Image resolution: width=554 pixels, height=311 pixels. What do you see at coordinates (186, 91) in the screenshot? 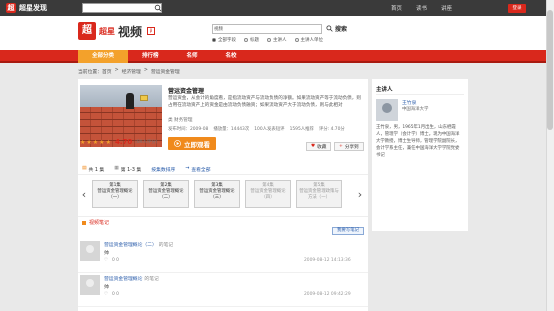
I see `video-title: 营运资金管理` at bounding box center [186, 91].